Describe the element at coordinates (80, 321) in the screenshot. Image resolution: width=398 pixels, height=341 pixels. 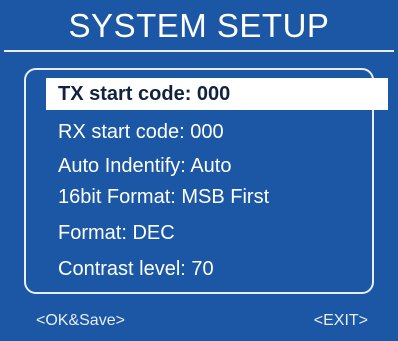
I see `ok-save-button: <OK&Save>` at that location.